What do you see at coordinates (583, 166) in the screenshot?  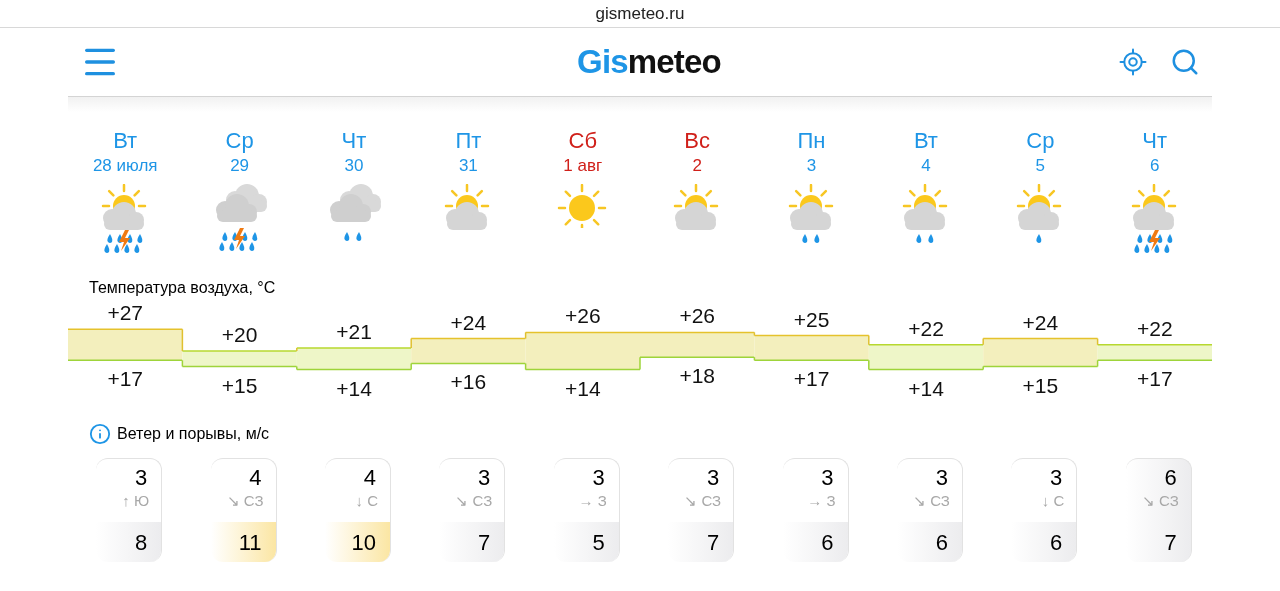 I see `date: 1 авг` at bounding box center [583, 166].